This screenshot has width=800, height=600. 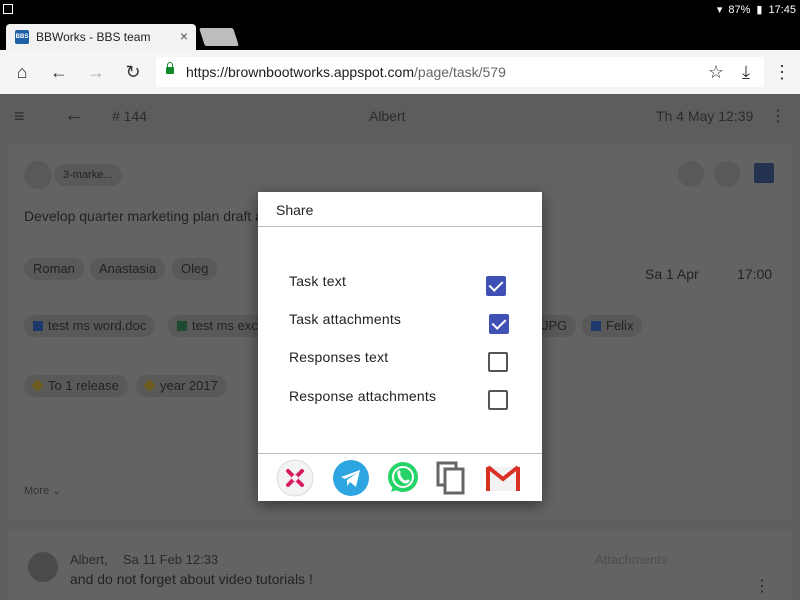 What do you see at coordinates (54, 269) in the screenshot?
I see `person-chip: Roman` at bounding box center [54, 269].